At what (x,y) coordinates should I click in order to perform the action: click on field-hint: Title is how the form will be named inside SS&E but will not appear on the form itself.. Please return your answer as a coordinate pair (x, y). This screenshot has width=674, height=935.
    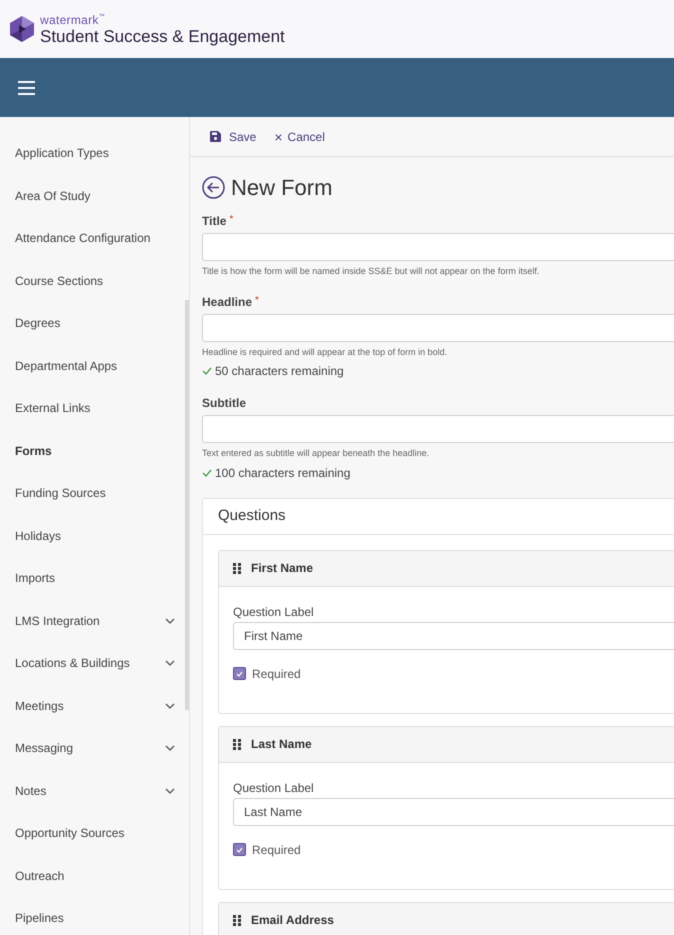
    Looking at the image, I should click on (371, 271).